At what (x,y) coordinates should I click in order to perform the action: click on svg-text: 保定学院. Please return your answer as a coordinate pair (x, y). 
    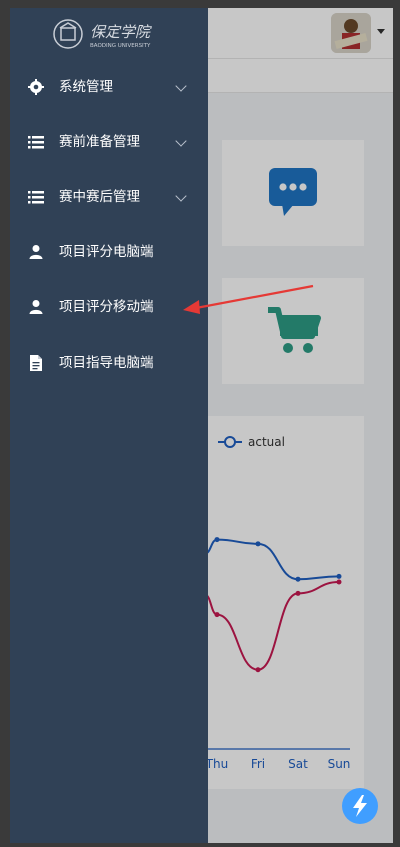
    Looking at the image, I should click on (121, 32).